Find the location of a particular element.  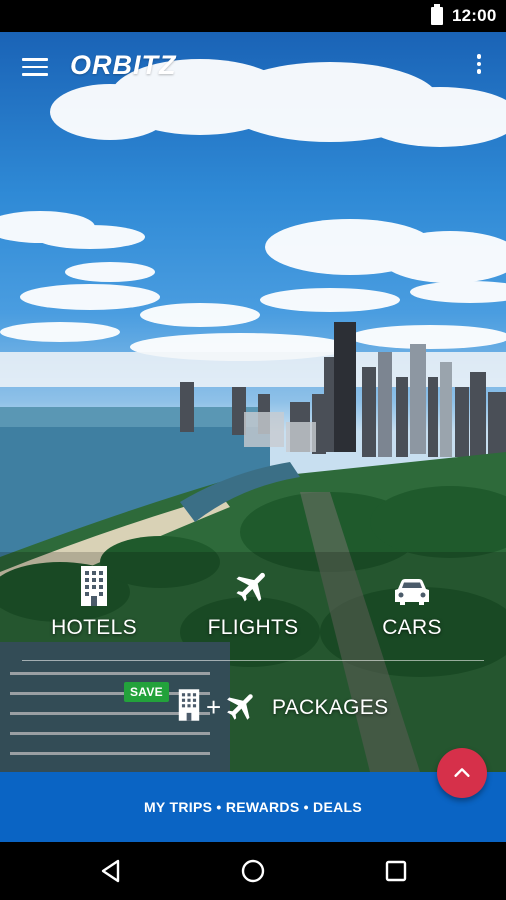

my-trips-rewards-deals-bar: MY TRIPS • REWARDS • DEALS is located at coordinates (253, 807).